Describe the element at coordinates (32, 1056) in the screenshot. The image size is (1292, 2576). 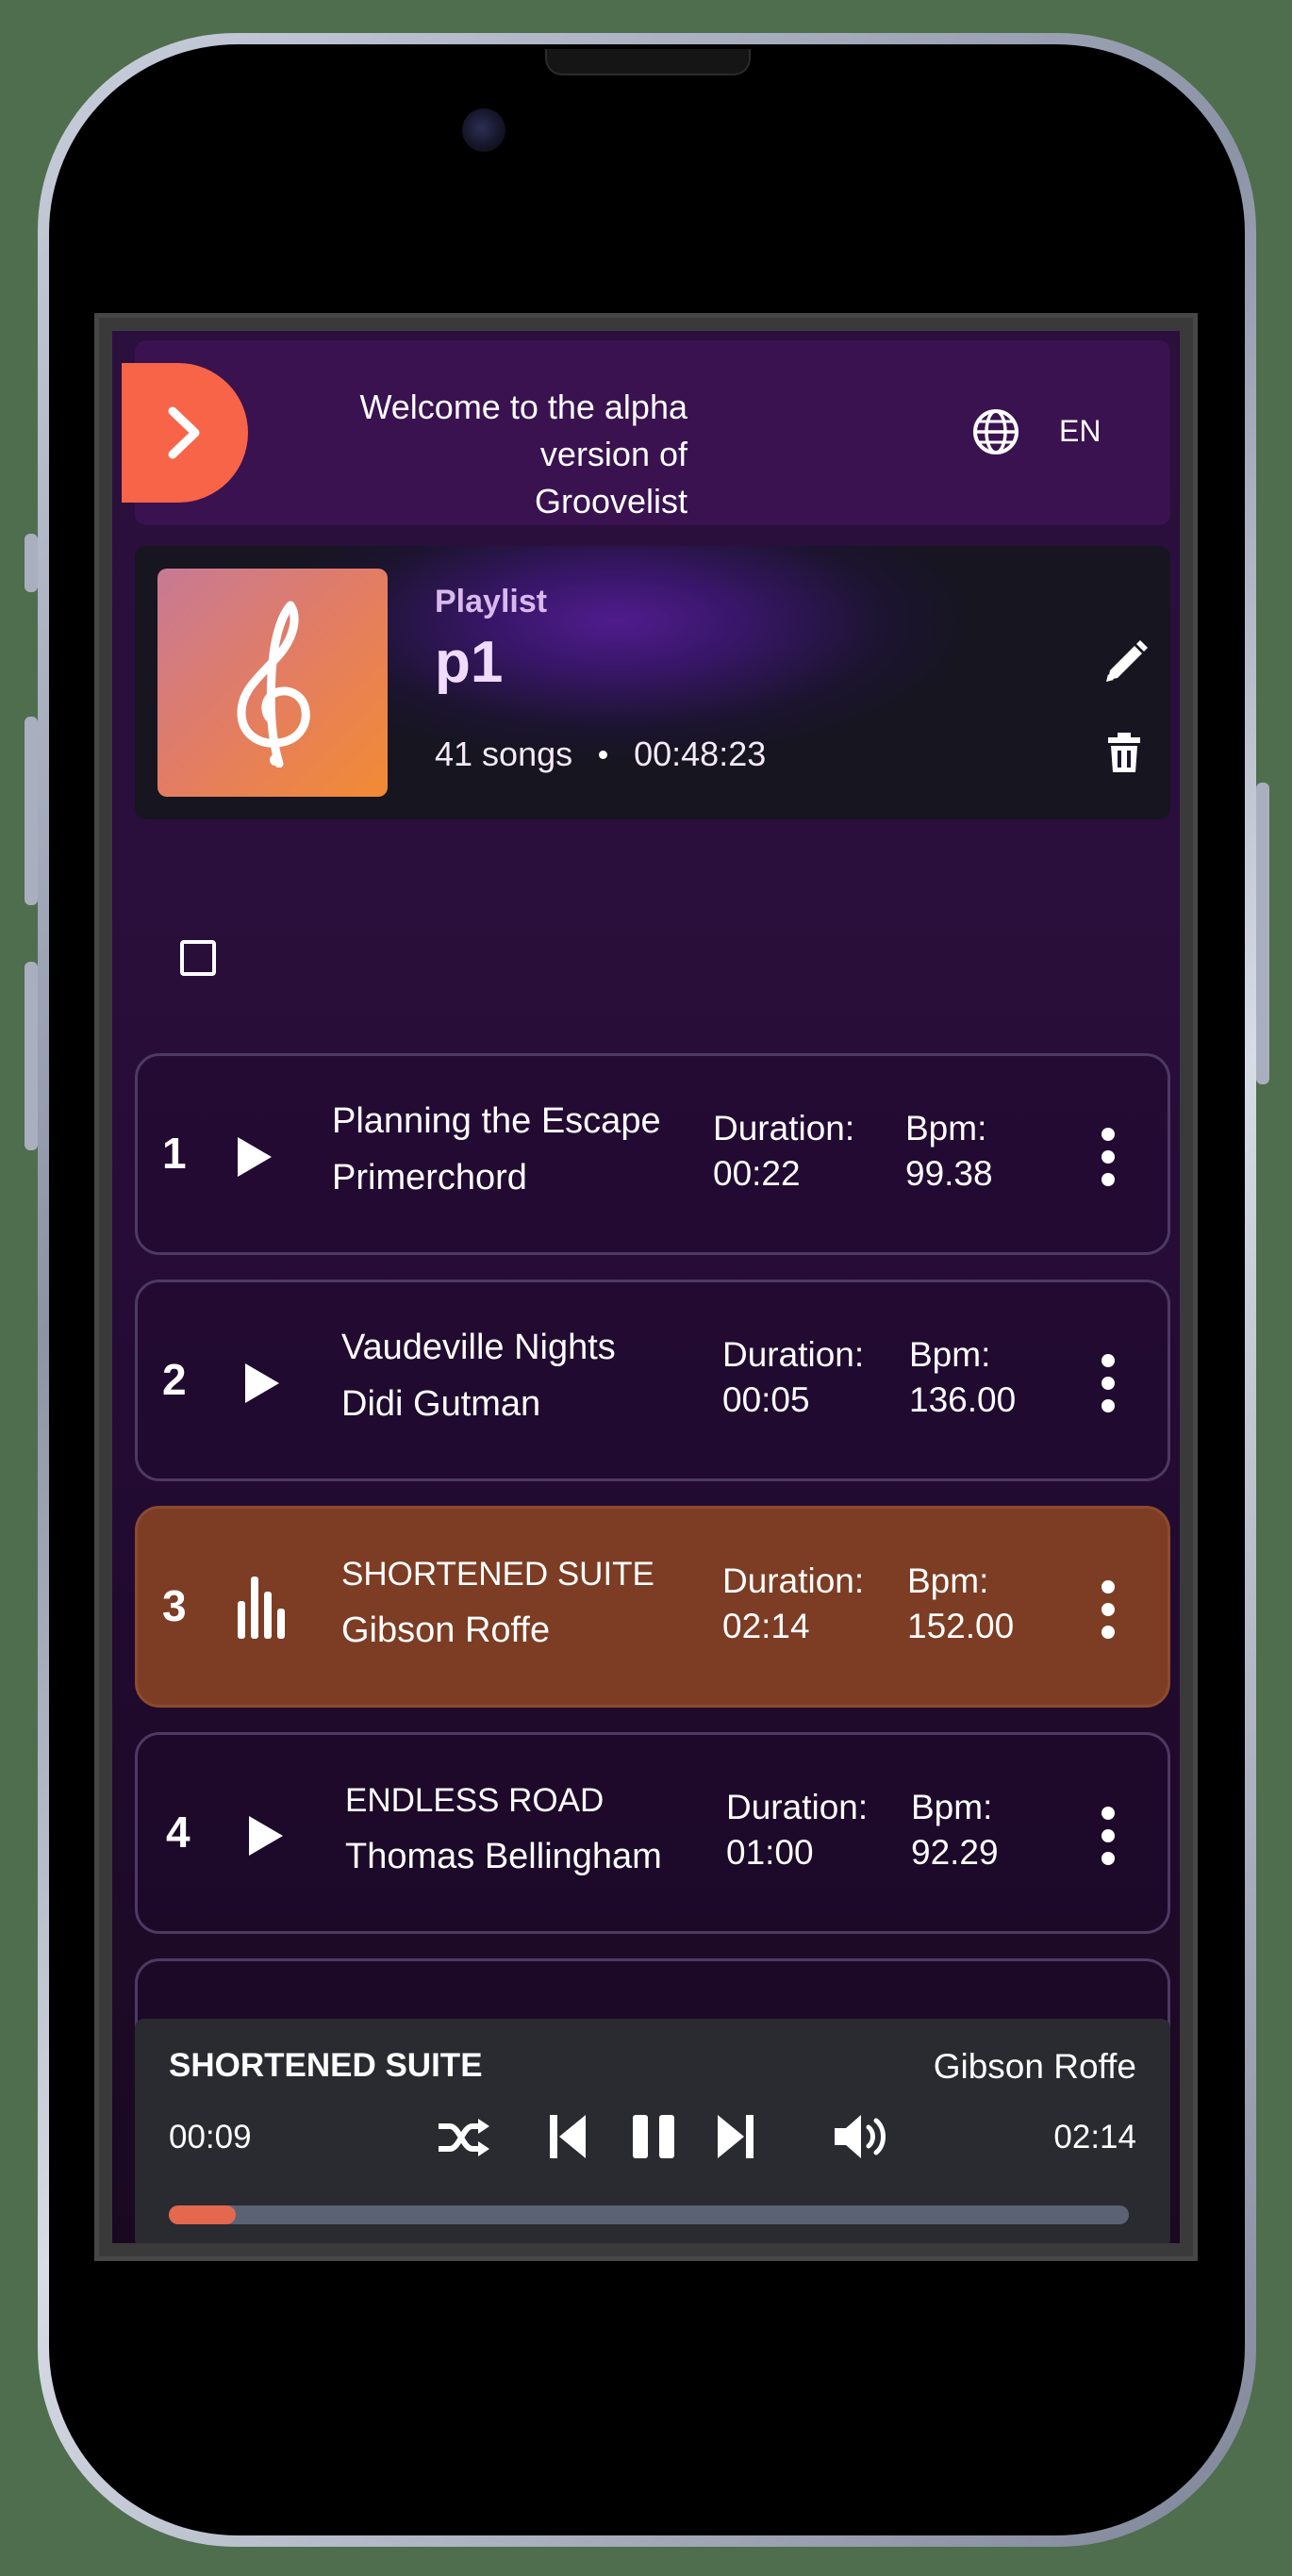
I see `volume-down-button` at that location.